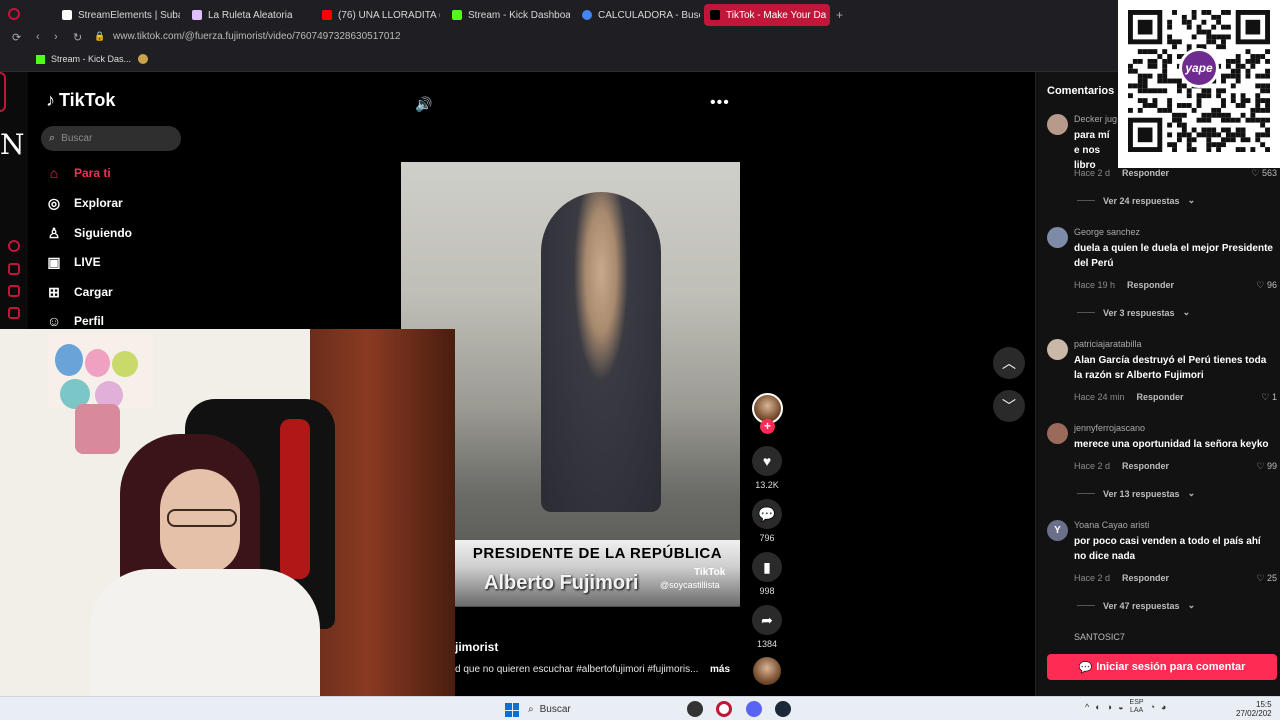 The height and width of the screenshot is (720, 1280). Describe the element at coordinates (14, 313) in the screenshot. I see `tiktok-strip-icon` at that location.